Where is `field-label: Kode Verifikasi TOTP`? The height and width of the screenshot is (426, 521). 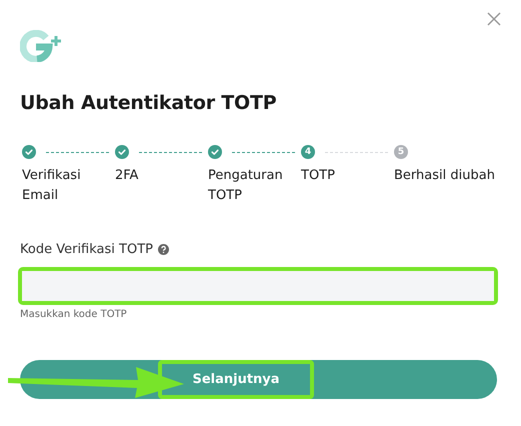
field-label: Kode Verifikasi TOTP is located at coordinates (86, 249).